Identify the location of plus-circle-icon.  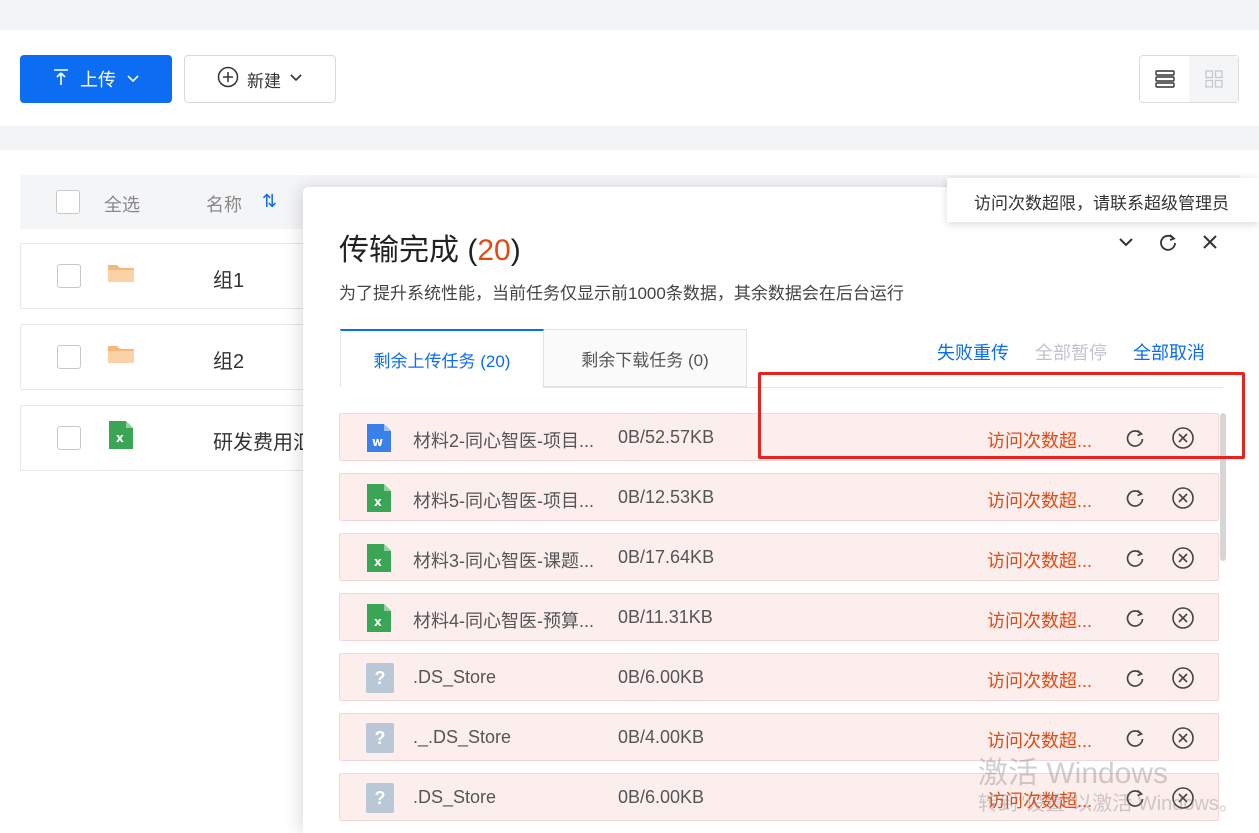
(228, 79).